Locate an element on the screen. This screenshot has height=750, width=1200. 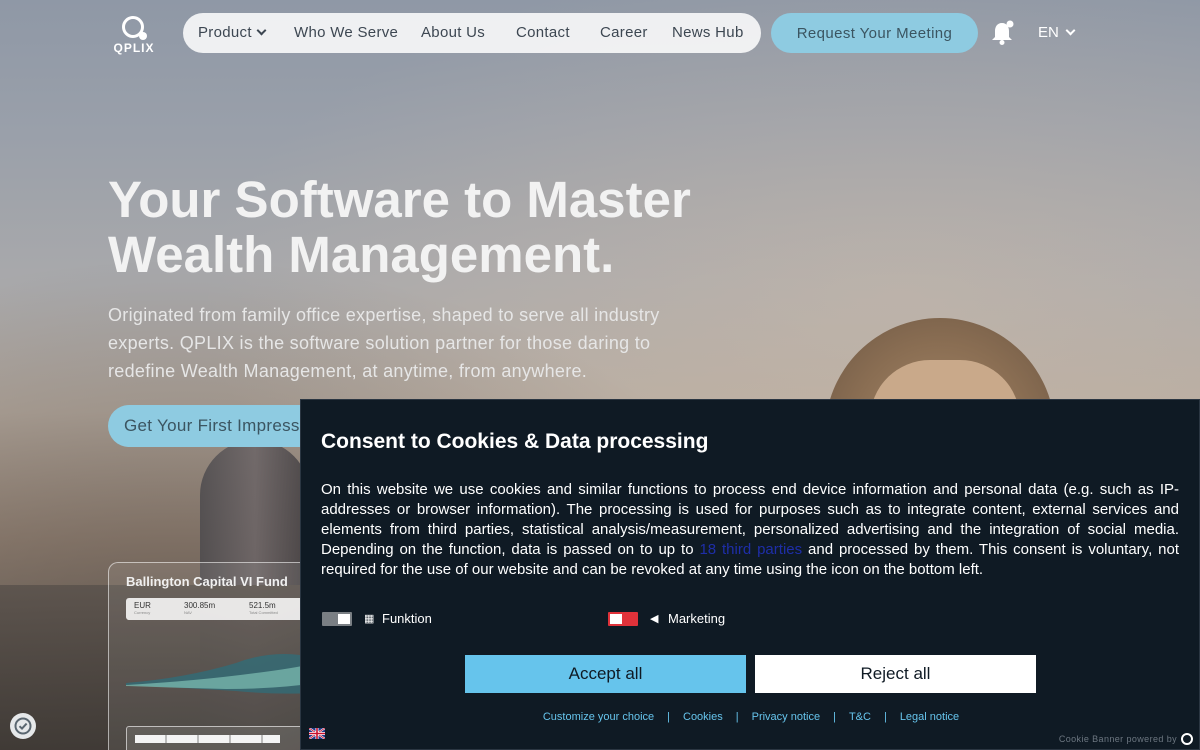
megaphone-icon: ◀ is located at coordinates (654, 619).